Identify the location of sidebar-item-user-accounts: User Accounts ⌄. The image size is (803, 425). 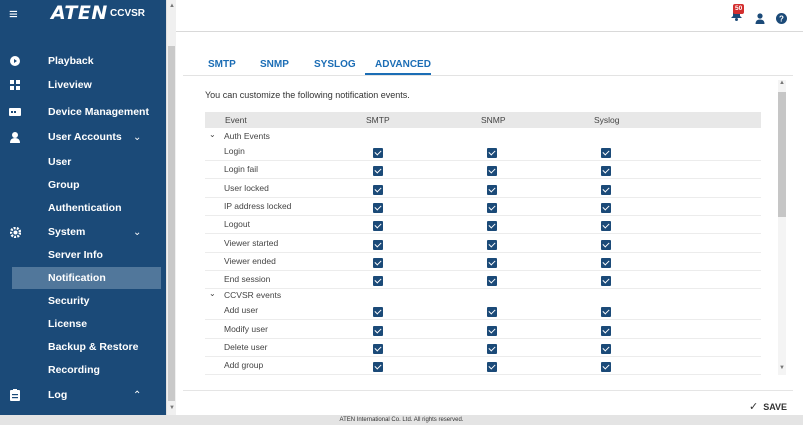
(83, 137).